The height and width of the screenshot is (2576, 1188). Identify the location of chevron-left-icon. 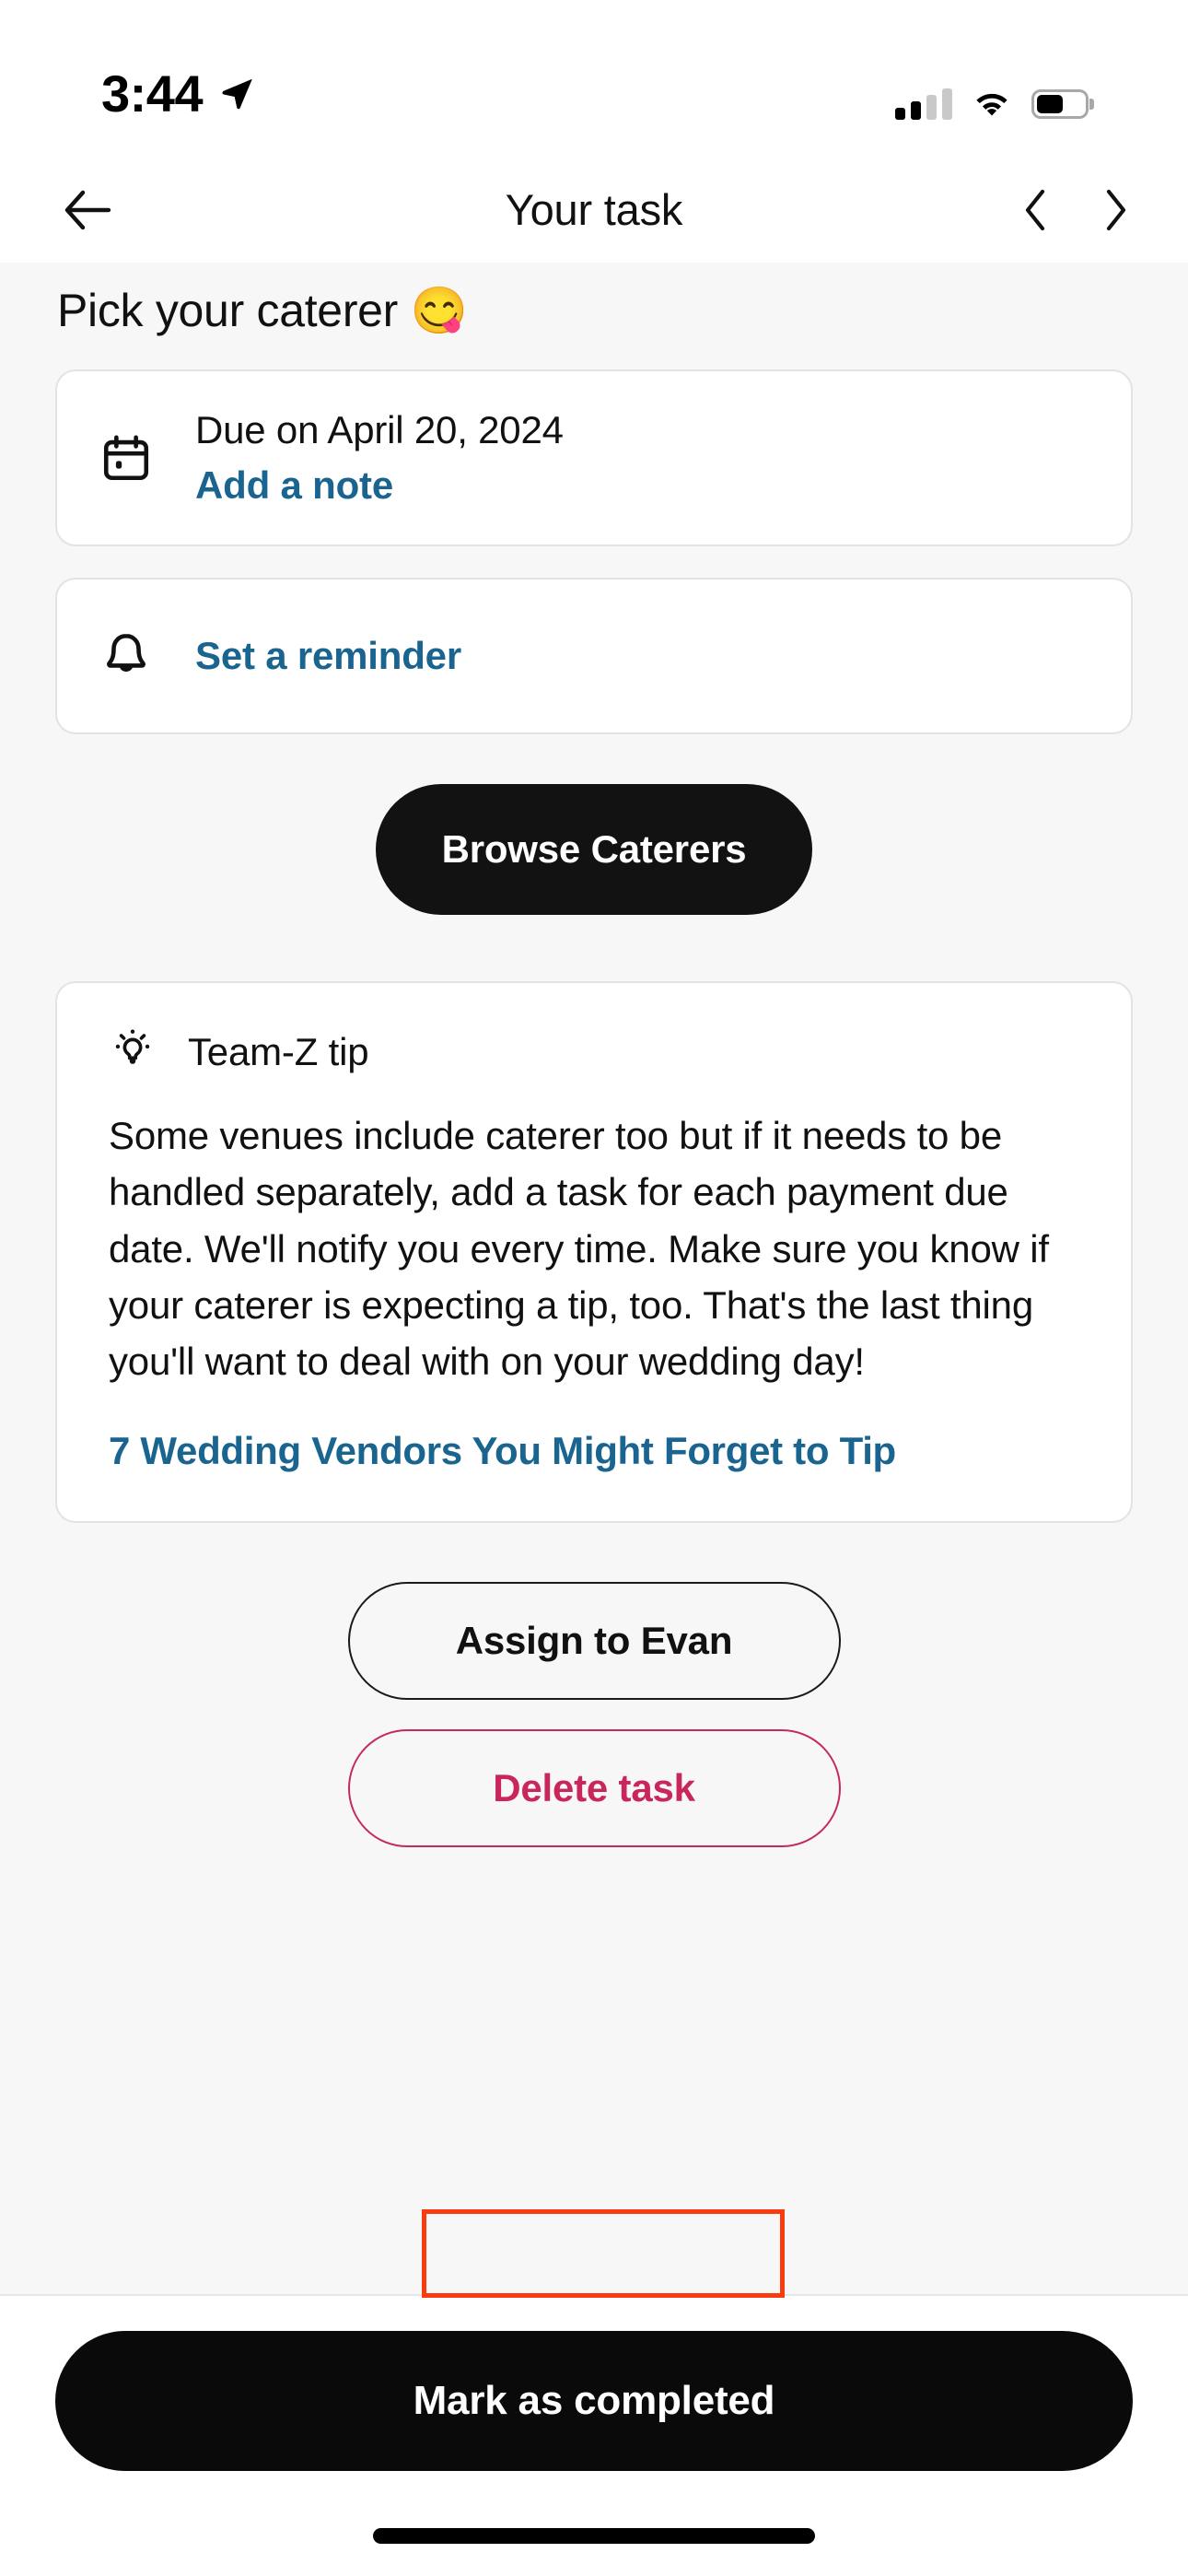
(1035, 209).